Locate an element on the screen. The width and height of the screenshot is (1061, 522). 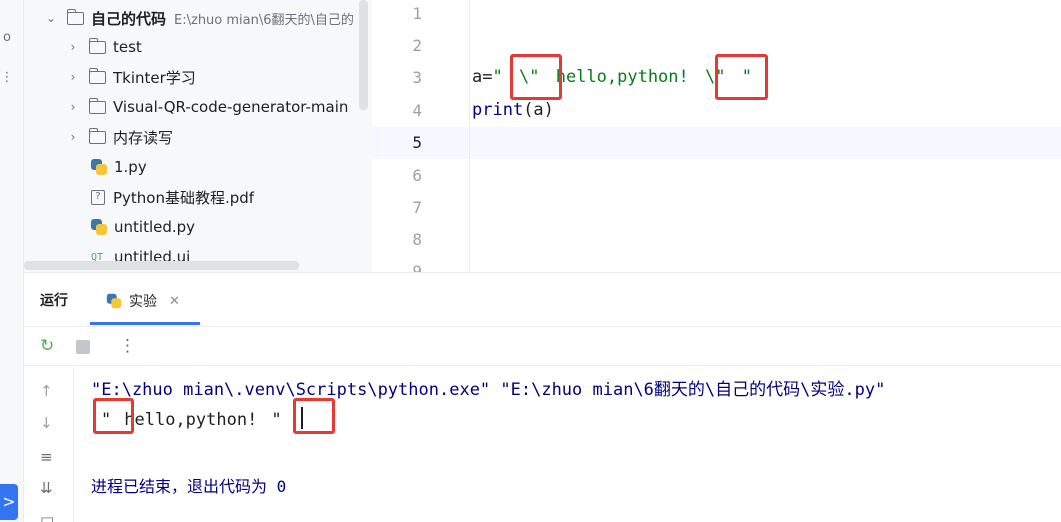
tree-item-label: 1.py is located at coordinates (130, 167).